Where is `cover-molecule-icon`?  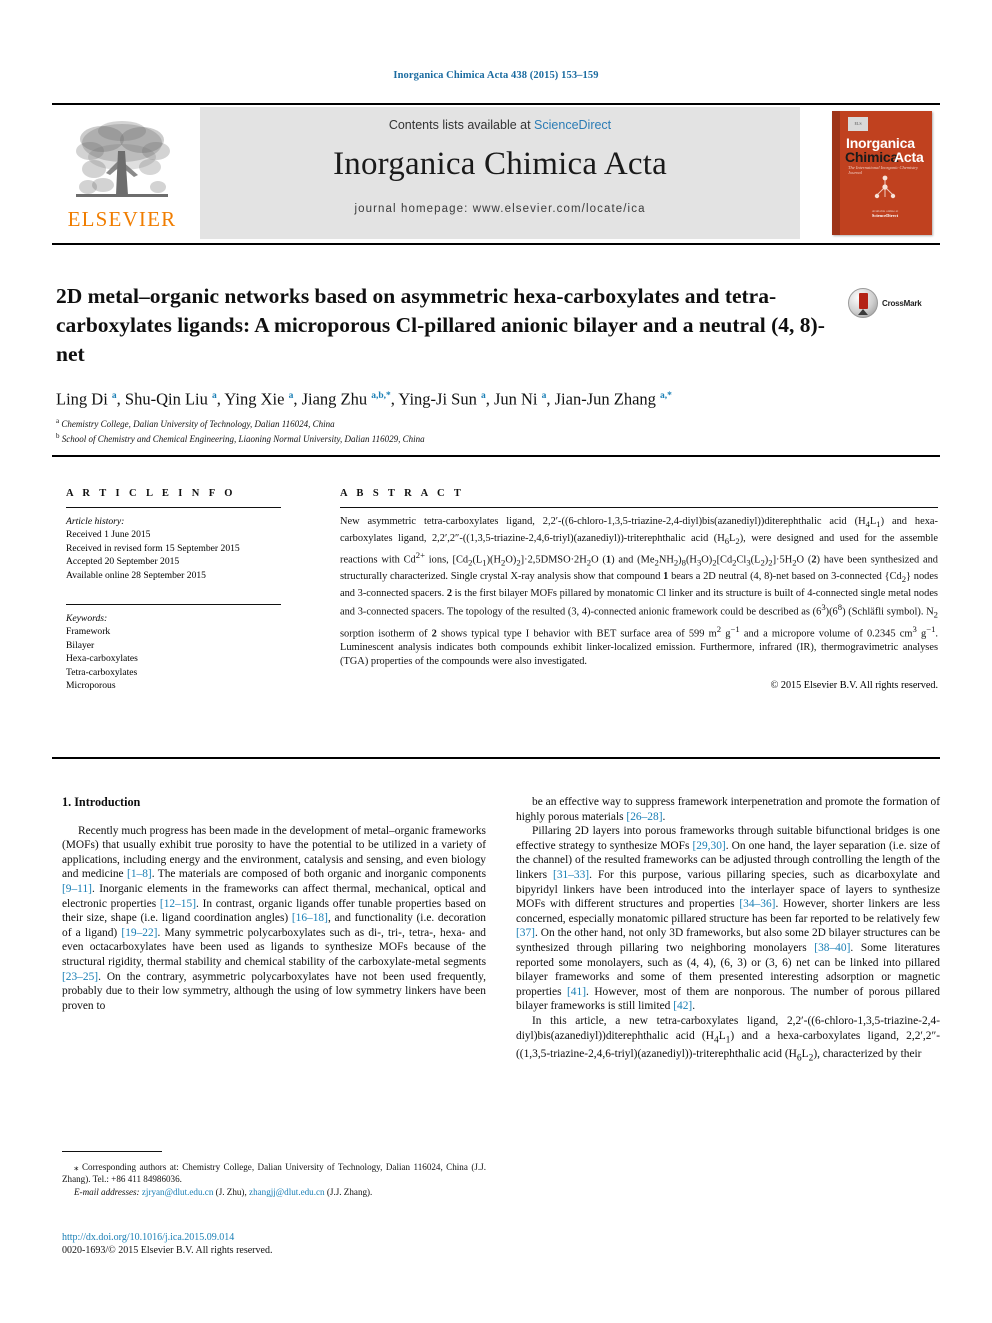 cover-molecule-icon is located at coordinates (885, 187).